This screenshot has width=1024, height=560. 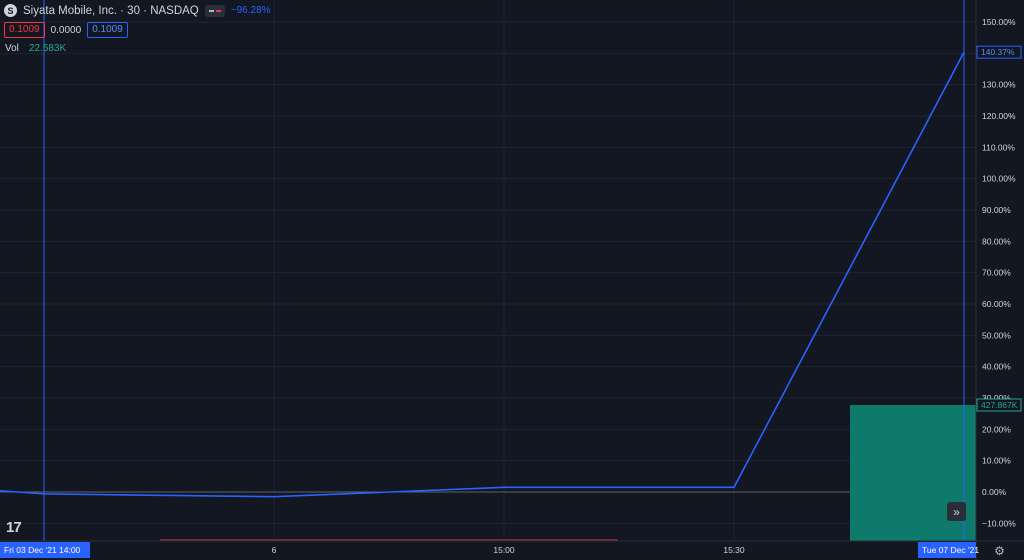 What do you see at coordinates (14, 527) in the screenshot?
I see `tradingview-logo-icon: 17` at bounding box center [14, 527].